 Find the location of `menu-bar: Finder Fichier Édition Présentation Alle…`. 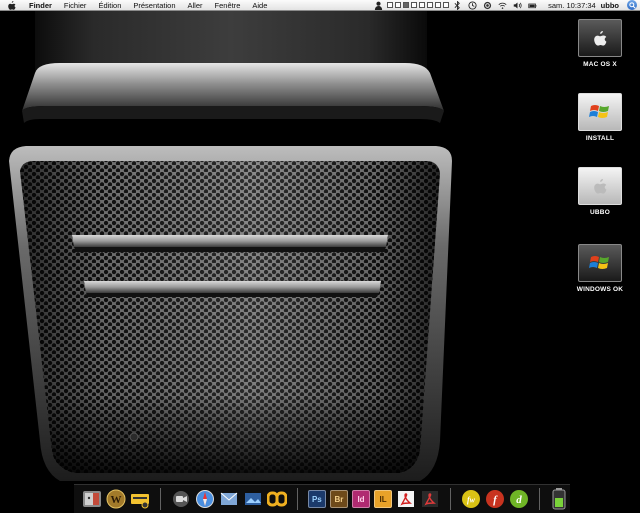

menu-bar: Finder Fichier Édition Présentation Alle… is located at coordinates (320, 5).